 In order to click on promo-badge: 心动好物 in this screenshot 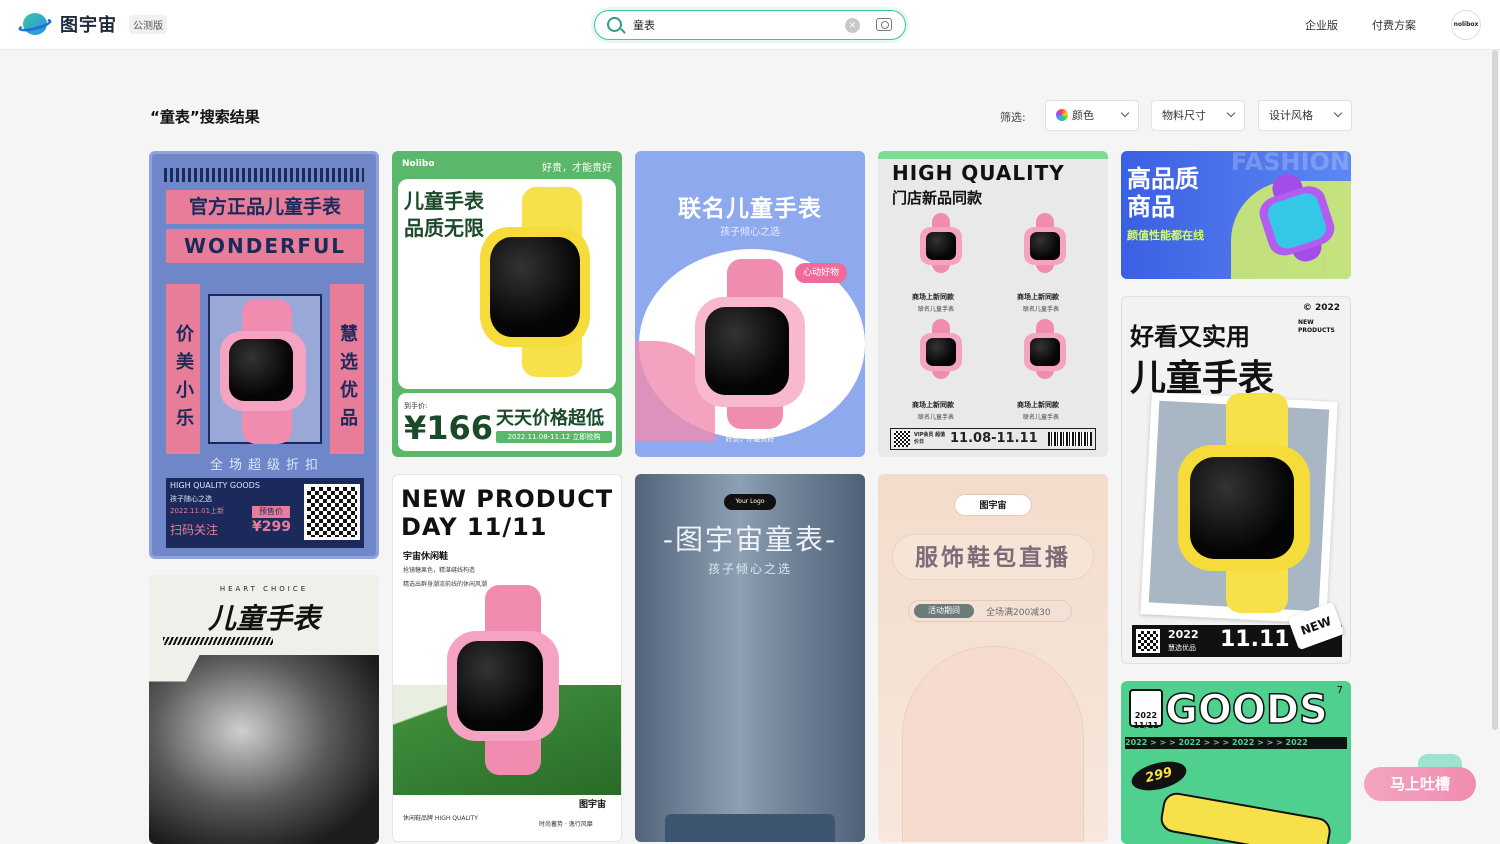, I will do `click(821, 273)`.